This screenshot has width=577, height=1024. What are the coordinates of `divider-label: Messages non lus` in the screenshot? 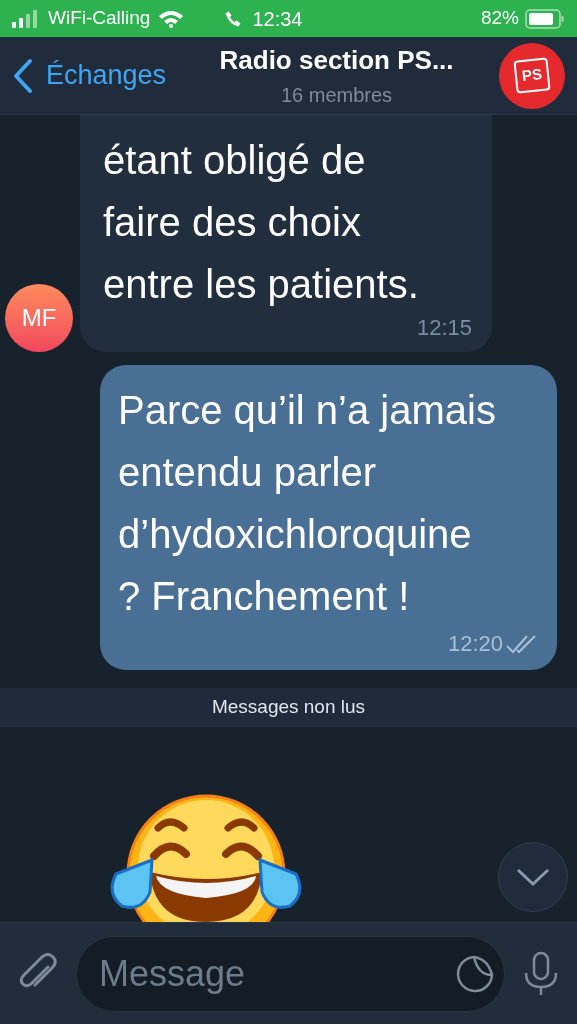 It's located at (288, 707).